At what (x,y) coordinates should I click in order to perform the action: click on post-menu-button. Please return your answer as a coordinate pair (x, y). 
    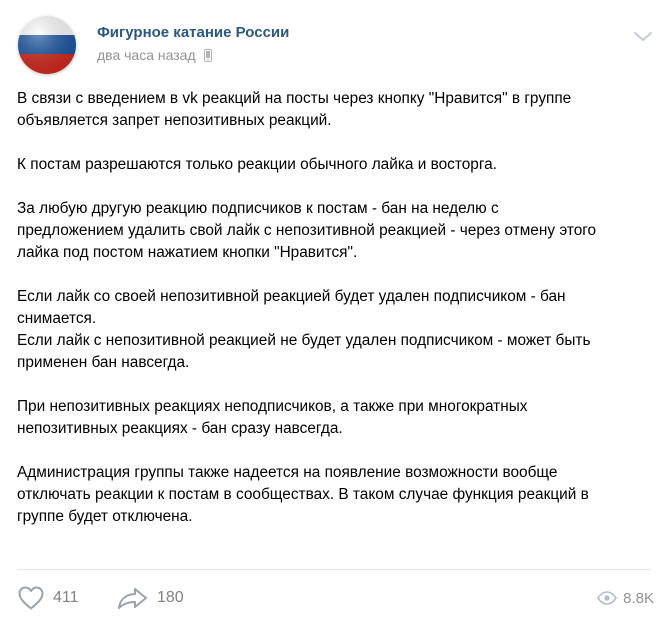
    Looking at the image, I should click on (643, 37).